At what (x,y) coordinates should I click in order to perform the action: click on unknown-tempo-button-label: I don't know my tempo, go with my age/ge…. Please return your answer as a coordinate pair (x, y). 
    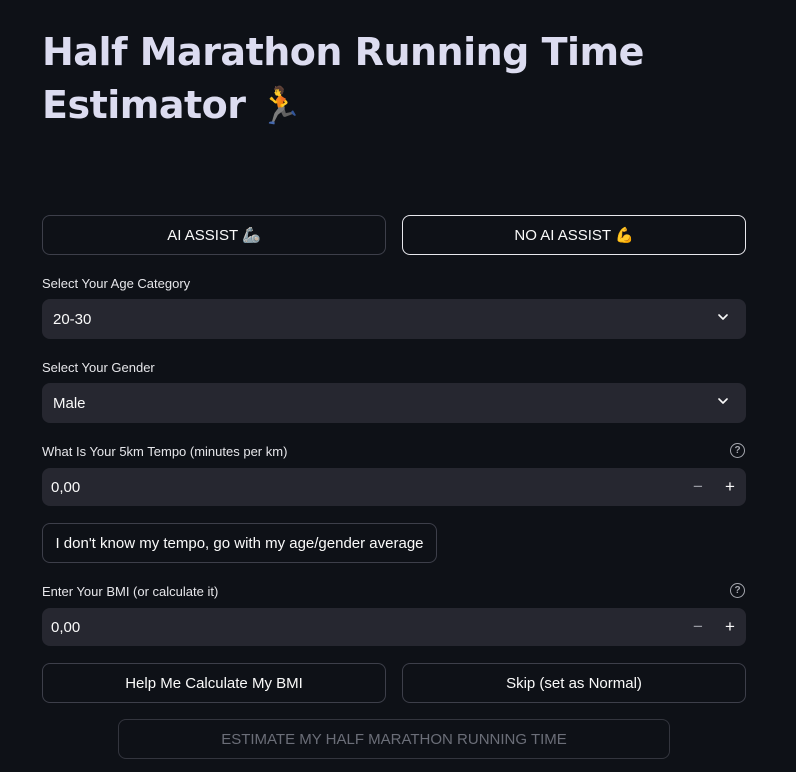
    Looking at the image, I should click on (239, 543).